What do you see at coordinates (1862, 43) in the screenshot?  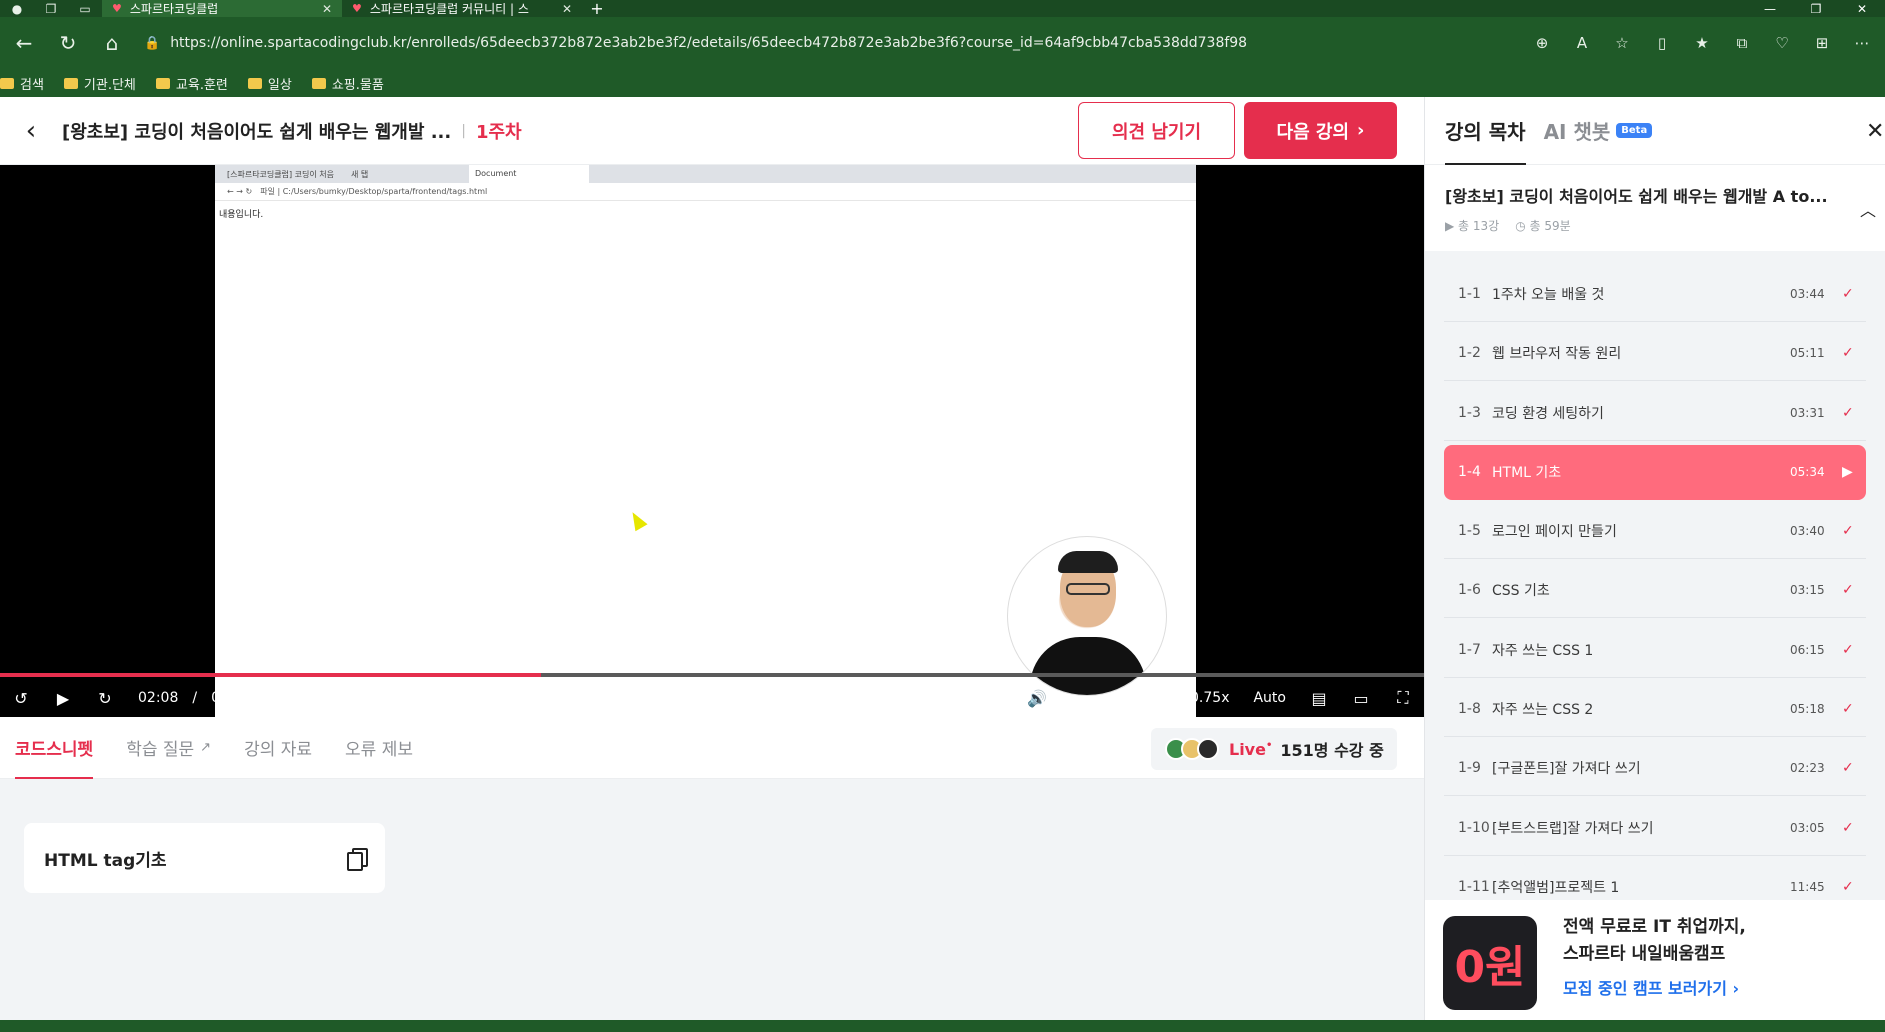 I see `more-icon: ⋯` at bounding box center [1862, 43].